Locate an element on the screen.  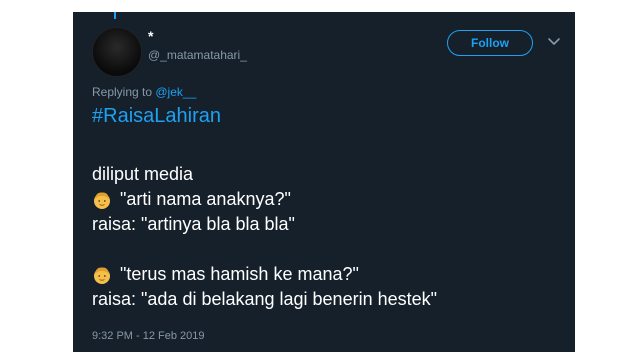
tweet-line: "terus mas hamish ke mana?" is located at coordinates (264, 274).